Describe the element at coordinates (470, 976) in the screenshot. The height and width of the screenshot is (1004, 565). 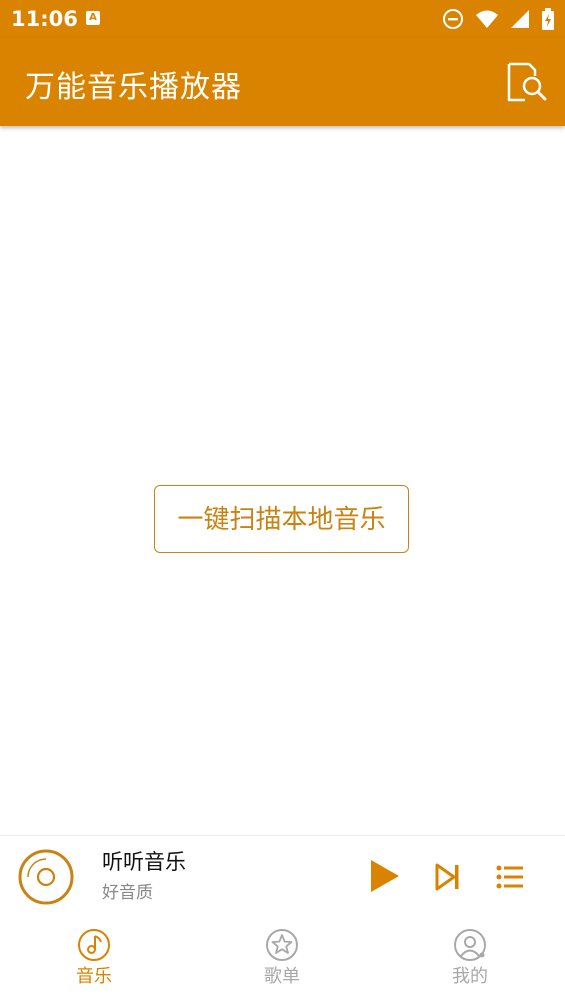
I see `nav-label-mine: 我的` at that location.